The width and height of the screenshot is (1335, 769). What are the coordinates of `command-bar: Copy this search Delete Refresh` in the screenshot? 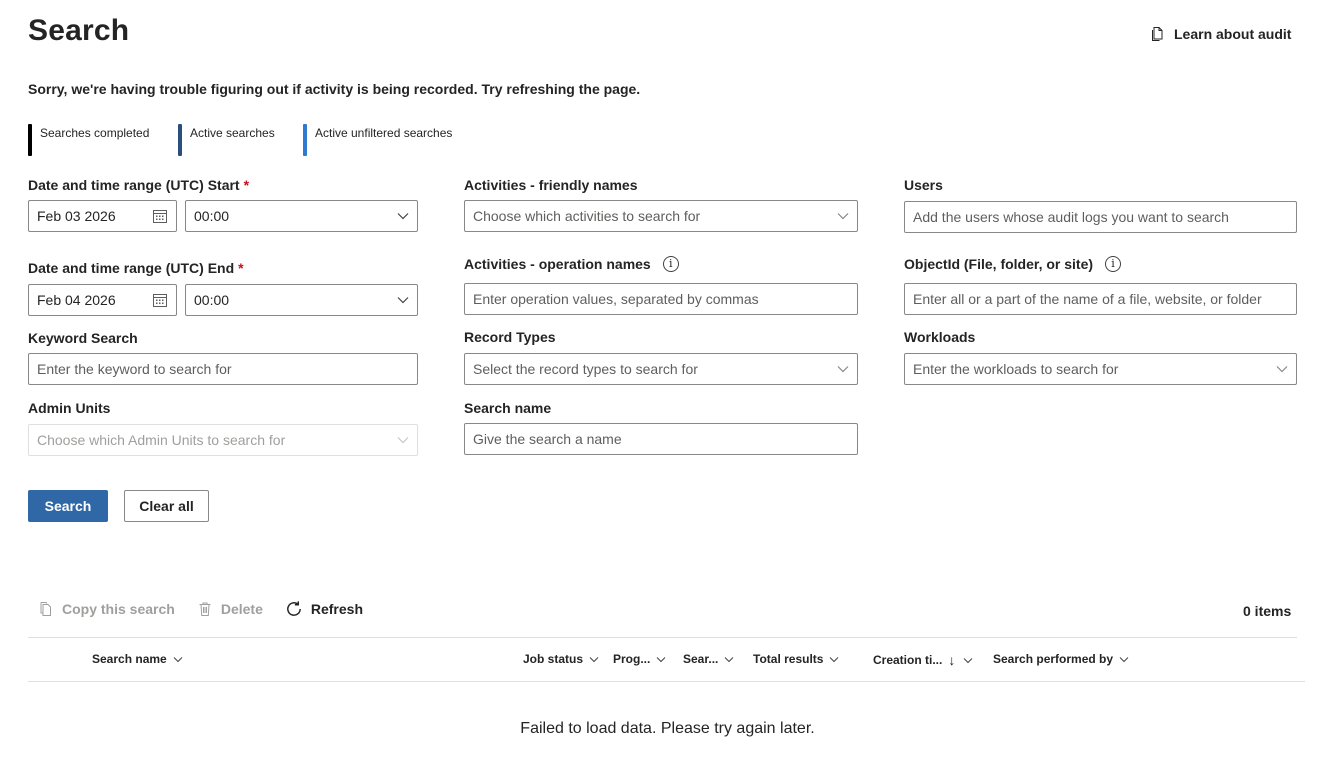 It's located at (211, 609).